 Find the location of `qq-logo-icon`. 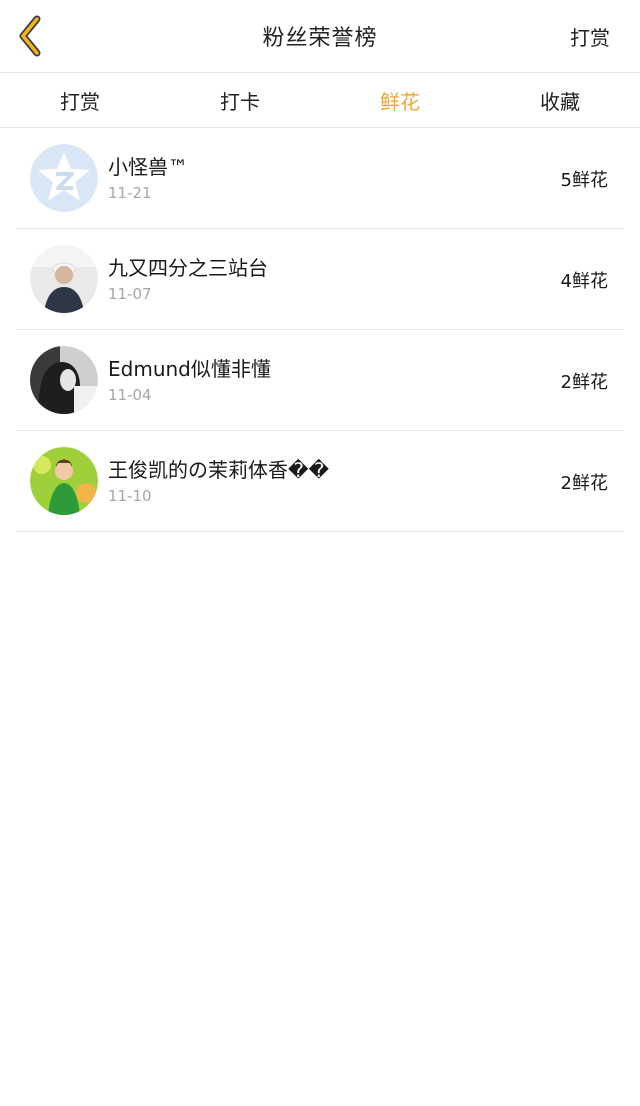

qq-logo-icon is located at coordinates (64, 178).